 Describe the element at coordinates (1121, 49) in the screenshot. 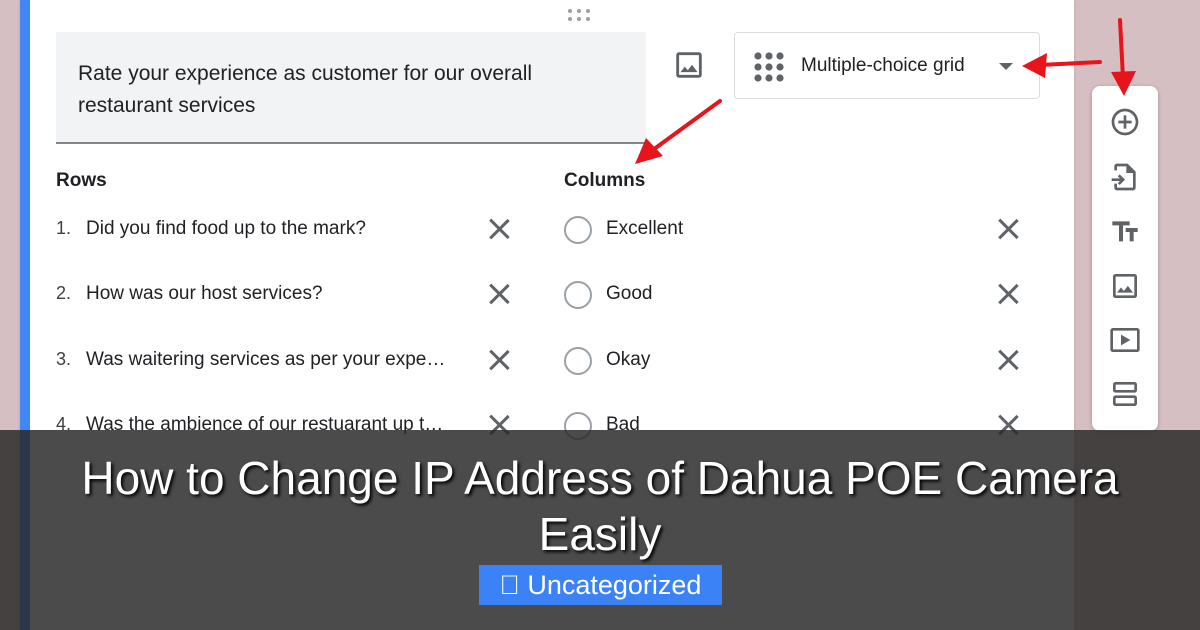

I see `arrow-to-toolbar` at that location.